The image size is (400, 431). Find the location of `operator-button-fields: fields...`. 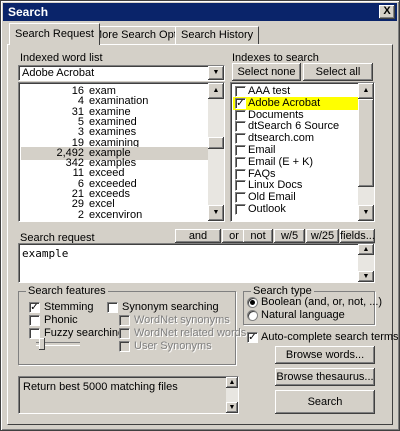

operator-button-fields: fields... is located at coordinates (357, 236).